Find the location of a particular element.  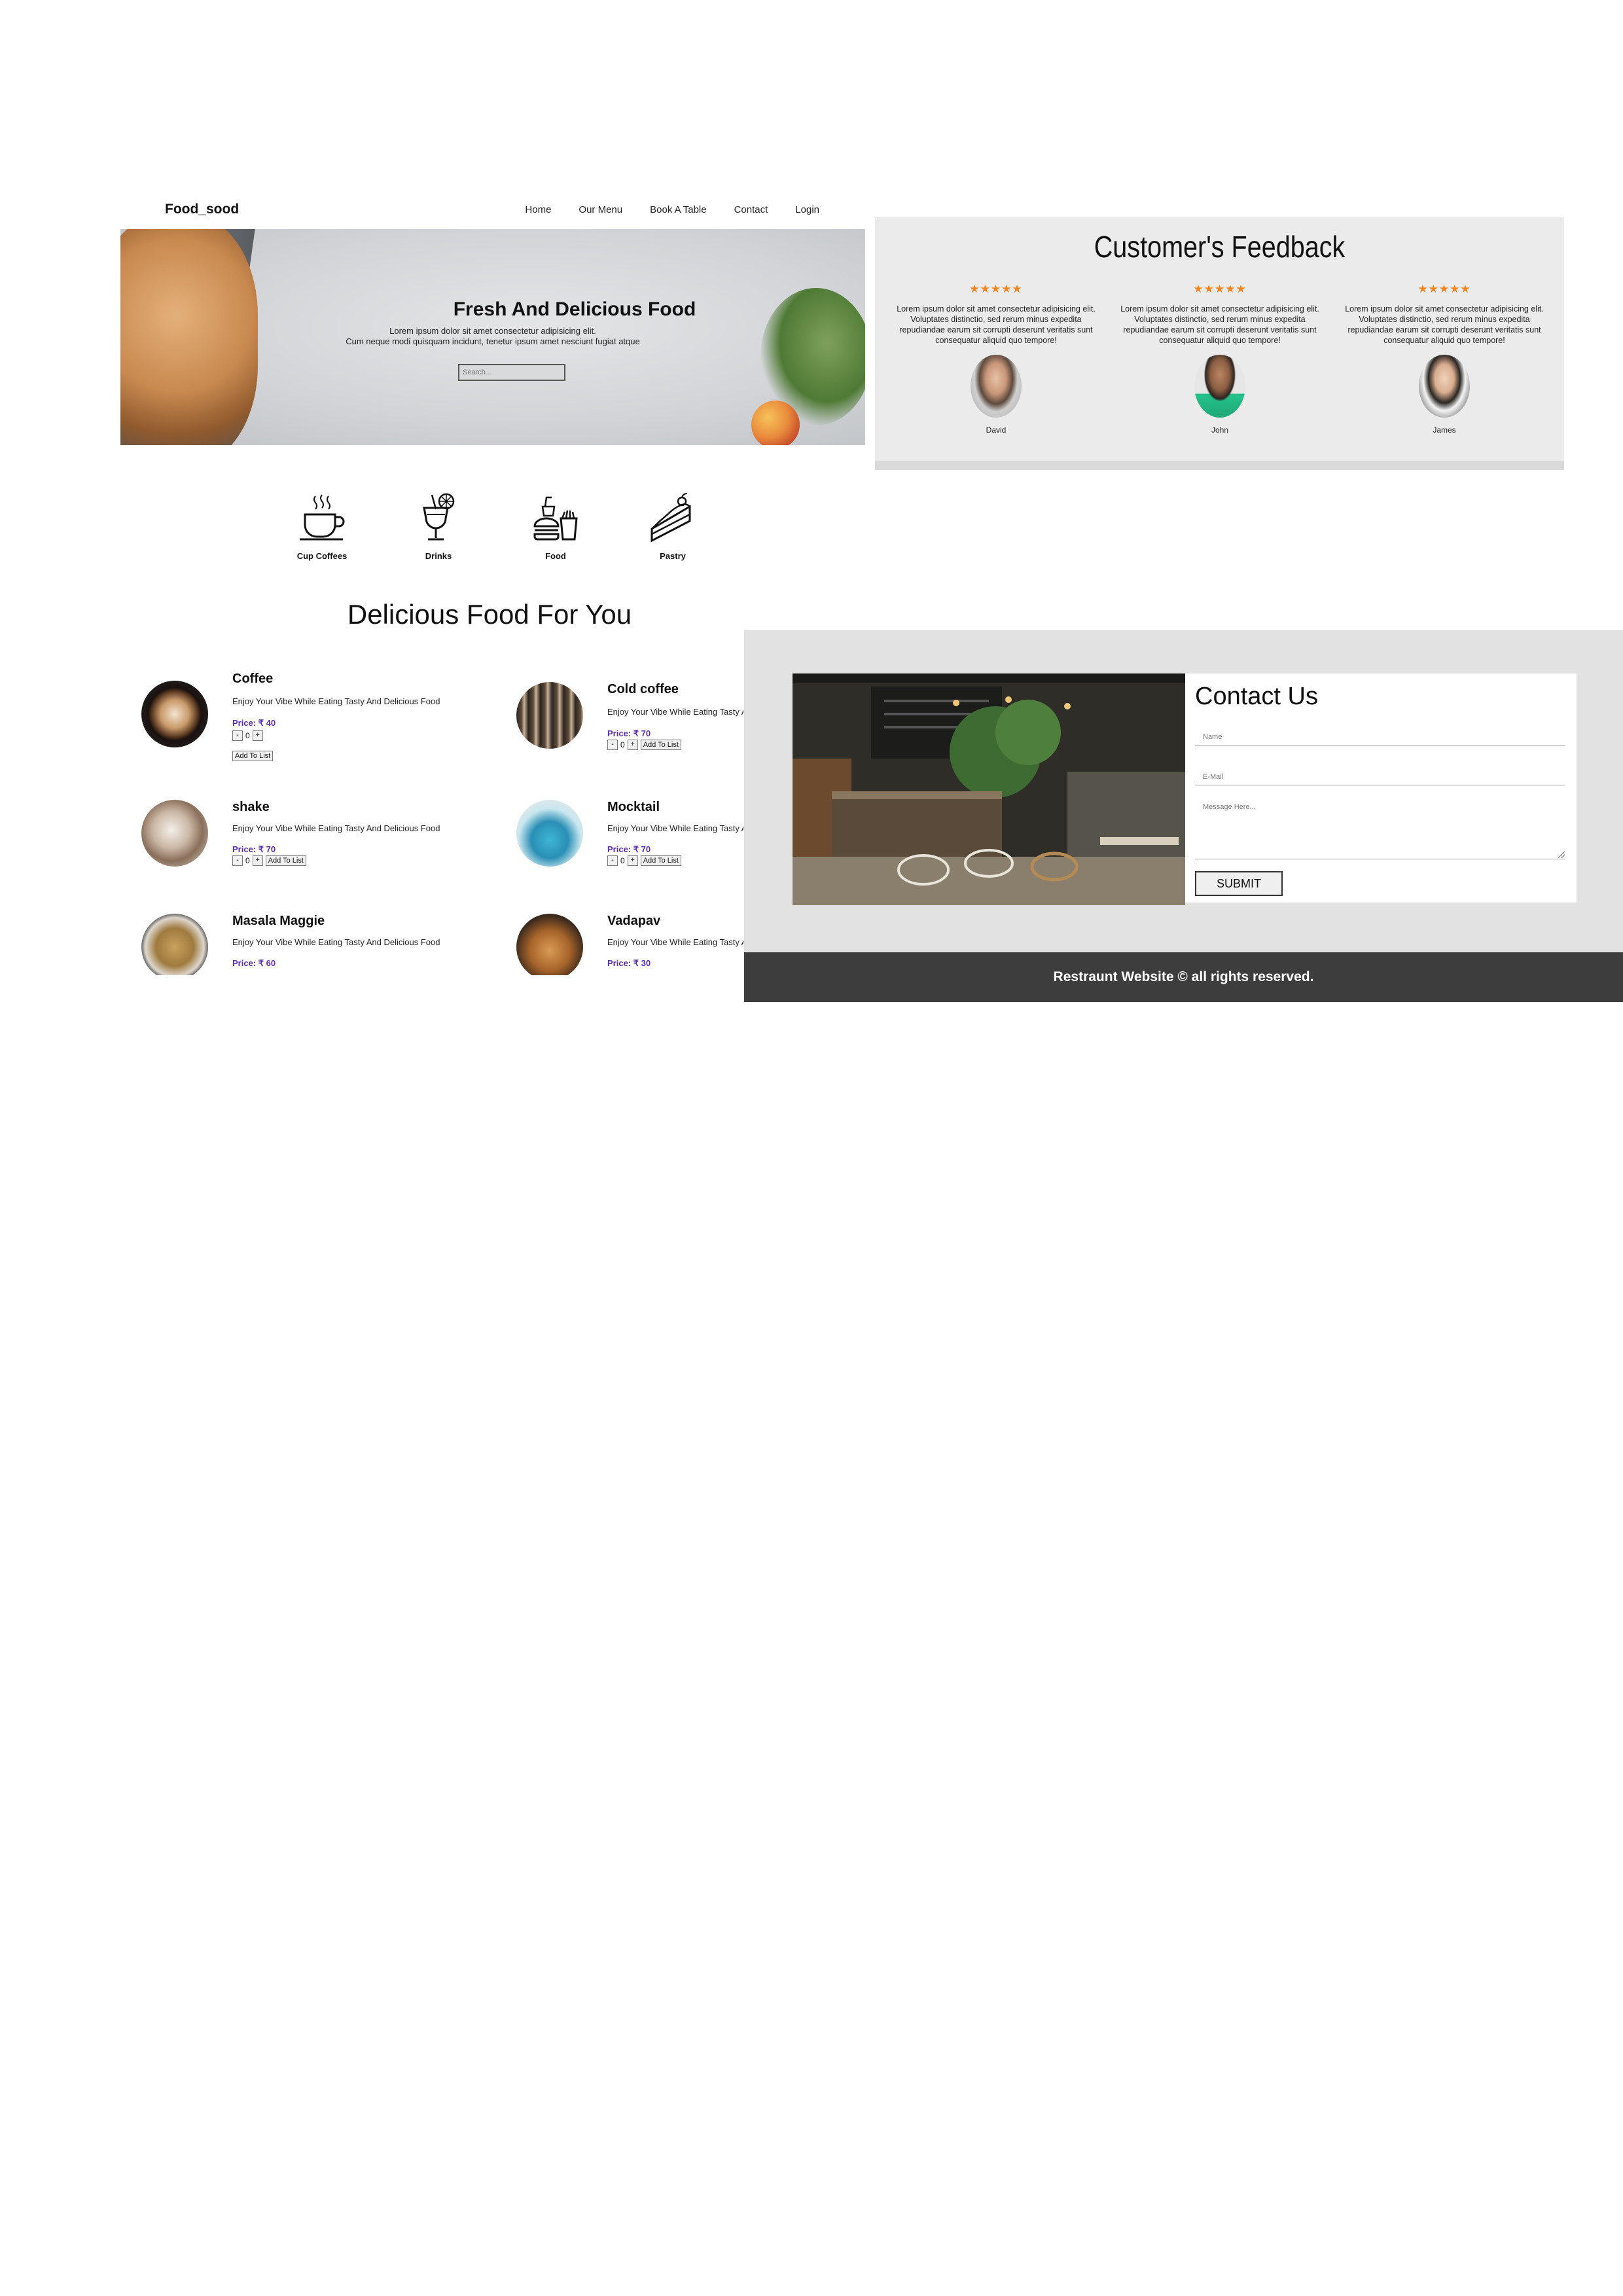

contact-section: Contact Us SUBMIT is located at coordinates (1183, 791).